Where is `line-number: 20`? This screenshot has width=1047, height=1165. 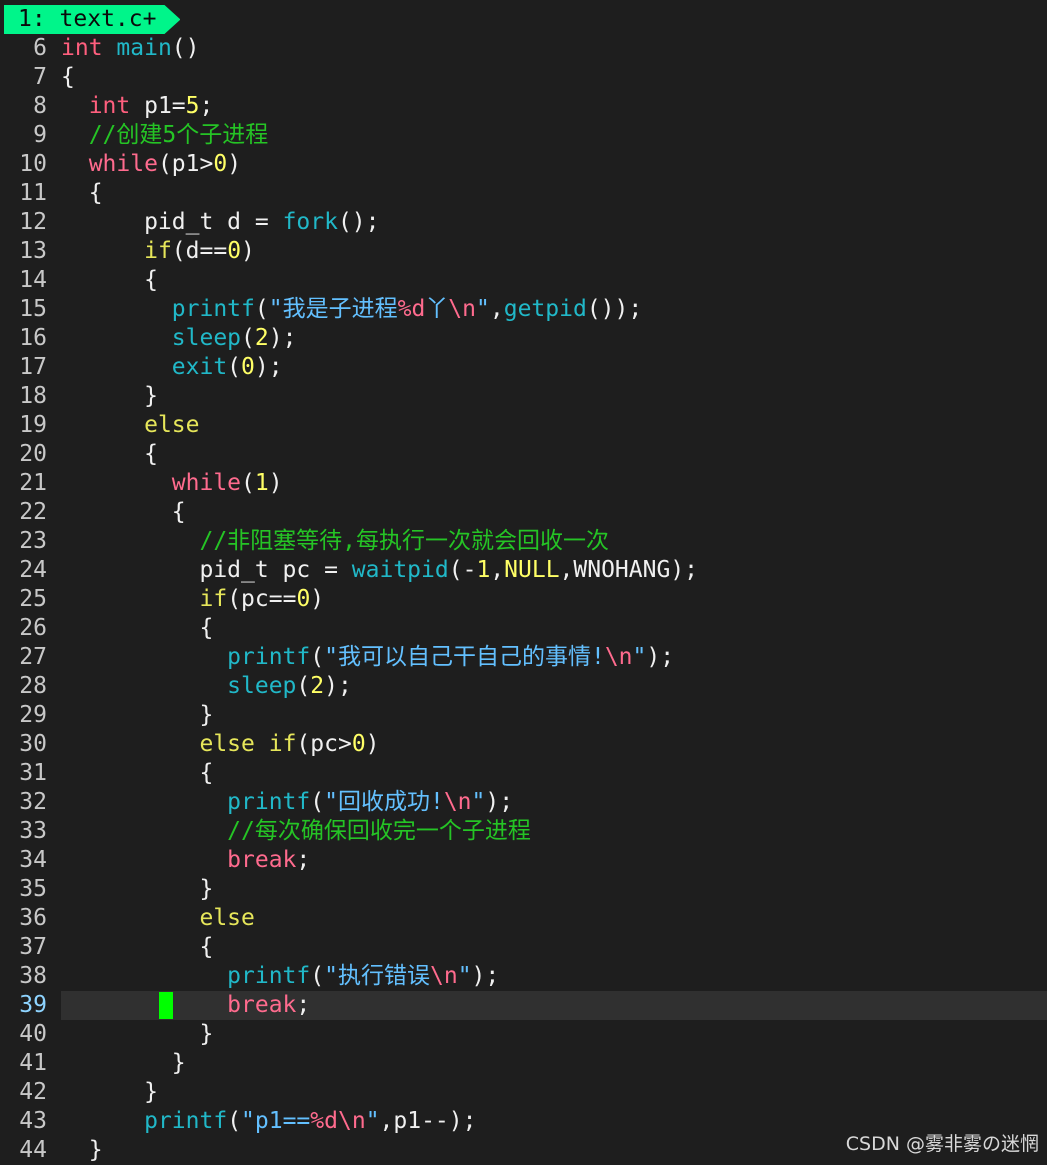 line-number: 20 is located at coordinates (33, 454).